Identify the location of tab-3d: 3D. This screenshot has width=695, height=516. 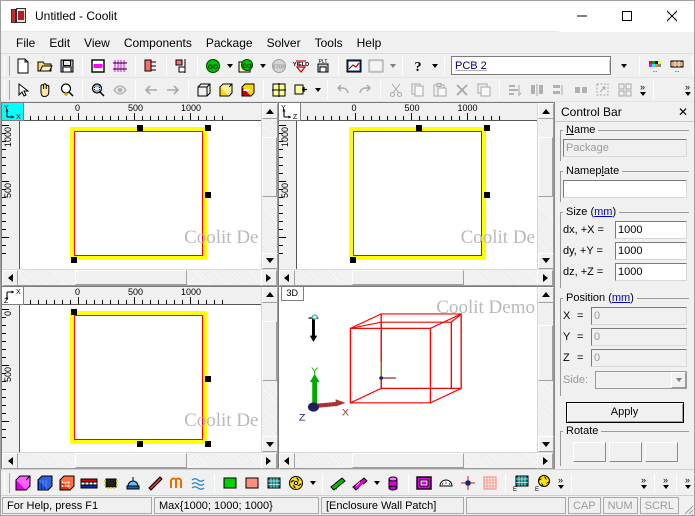
(292, 293).